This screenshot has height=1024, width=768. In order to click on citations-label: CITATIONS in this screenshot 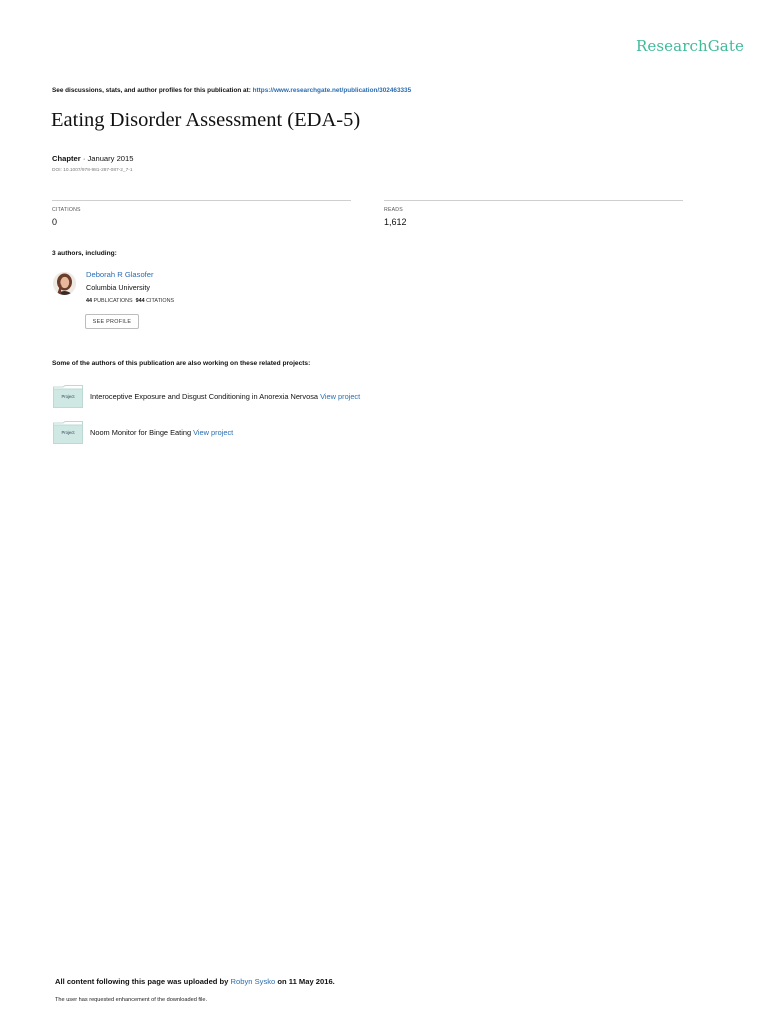, I will do `click(66, 210)`.